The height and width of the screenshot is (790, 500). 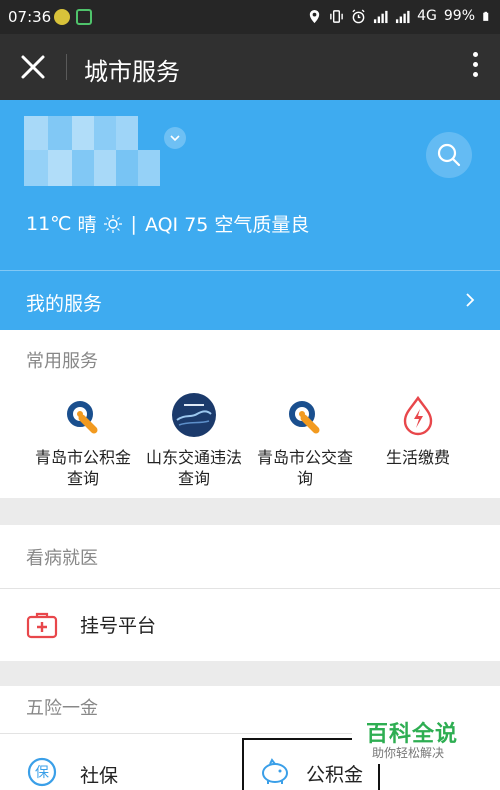 What do you see at coordinates (194, 440) in the screenshot?
I see `service-shandong-traffic: 山东交通违法 查询` at bounding box center [194, 440].